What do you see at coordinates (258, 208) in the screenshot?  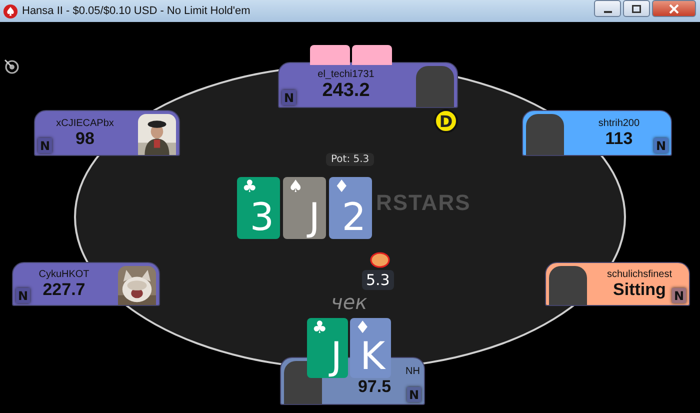 I see `board-card: ♣ 3` at bounding box center [258, 208].